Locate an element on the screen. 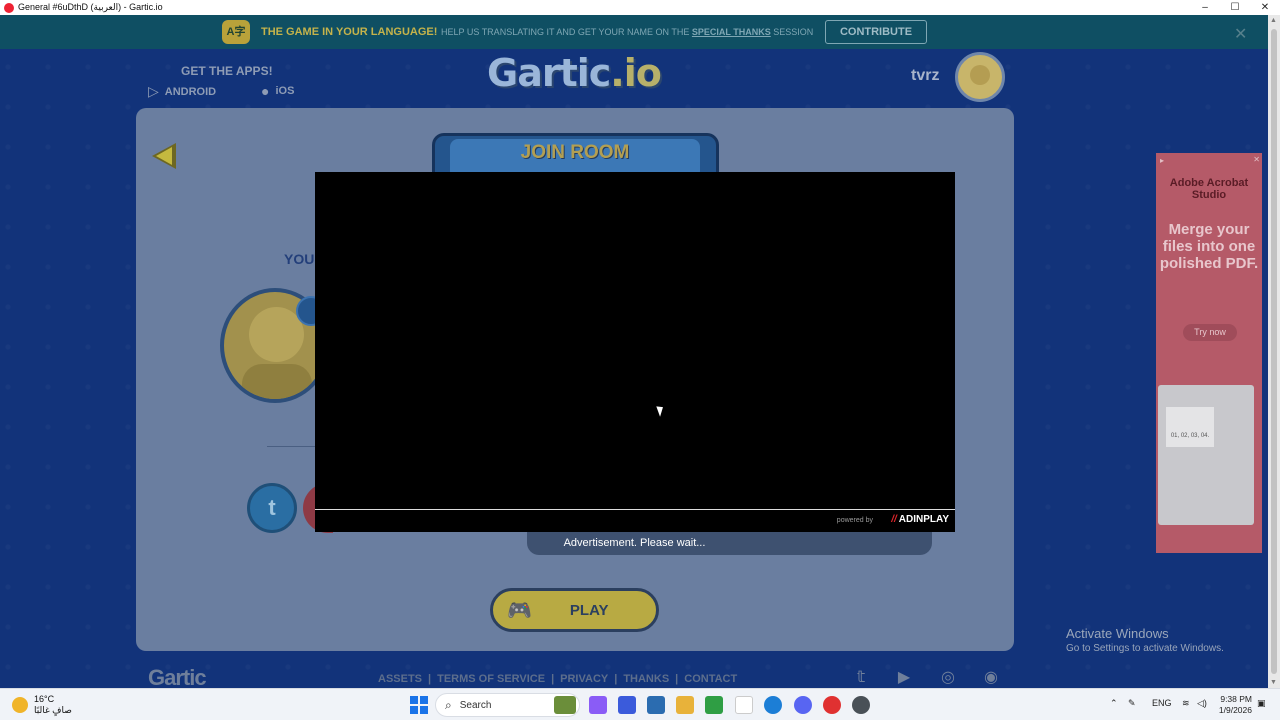 This screenshot has width=1280, height=720. ad-info-icon: ▸ is located at coordinates (1162, 160).